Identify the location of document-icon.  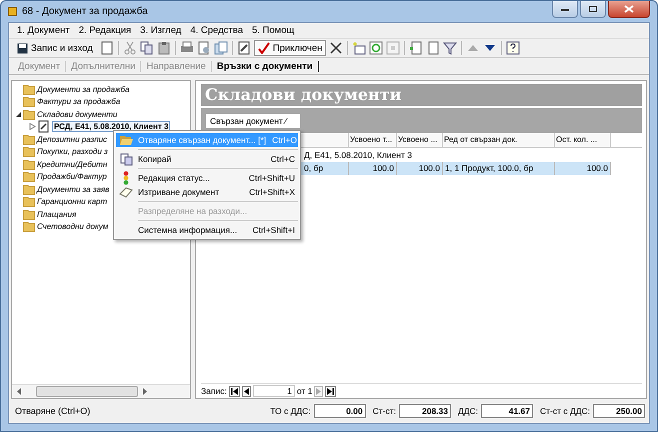
(44, 127).